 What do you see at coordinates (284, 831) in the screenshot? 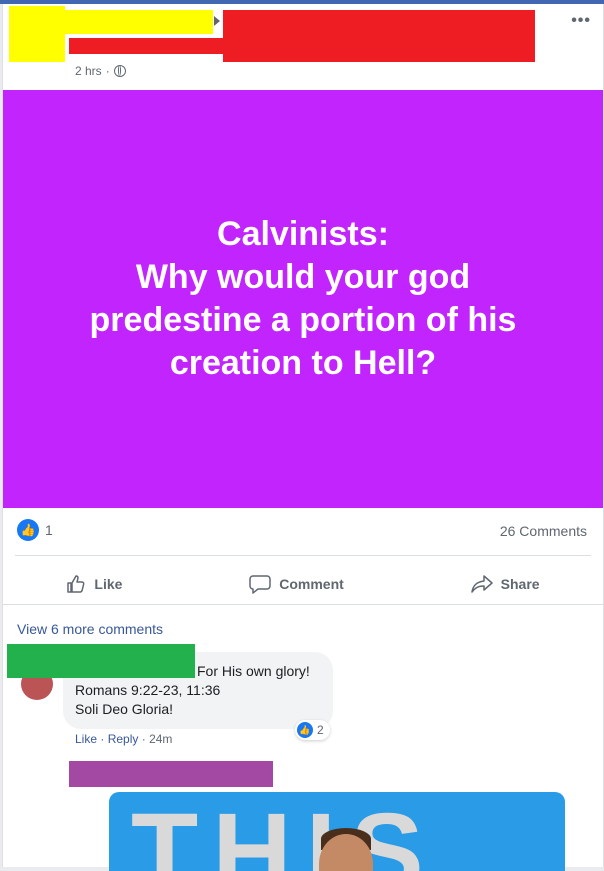
I see `gif-text: THIS` at bounding box center [284, 831].